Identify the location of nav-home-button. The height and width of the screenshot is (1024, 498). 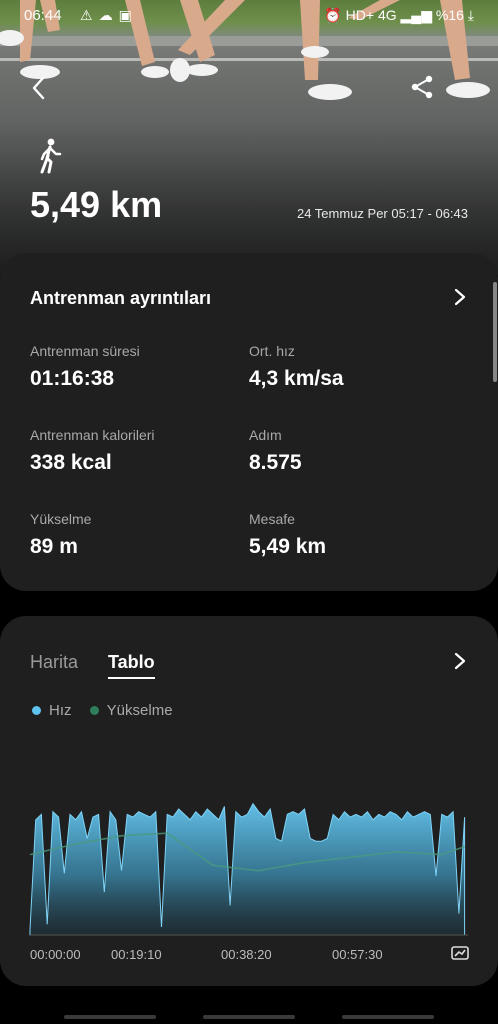
(249, 1017).